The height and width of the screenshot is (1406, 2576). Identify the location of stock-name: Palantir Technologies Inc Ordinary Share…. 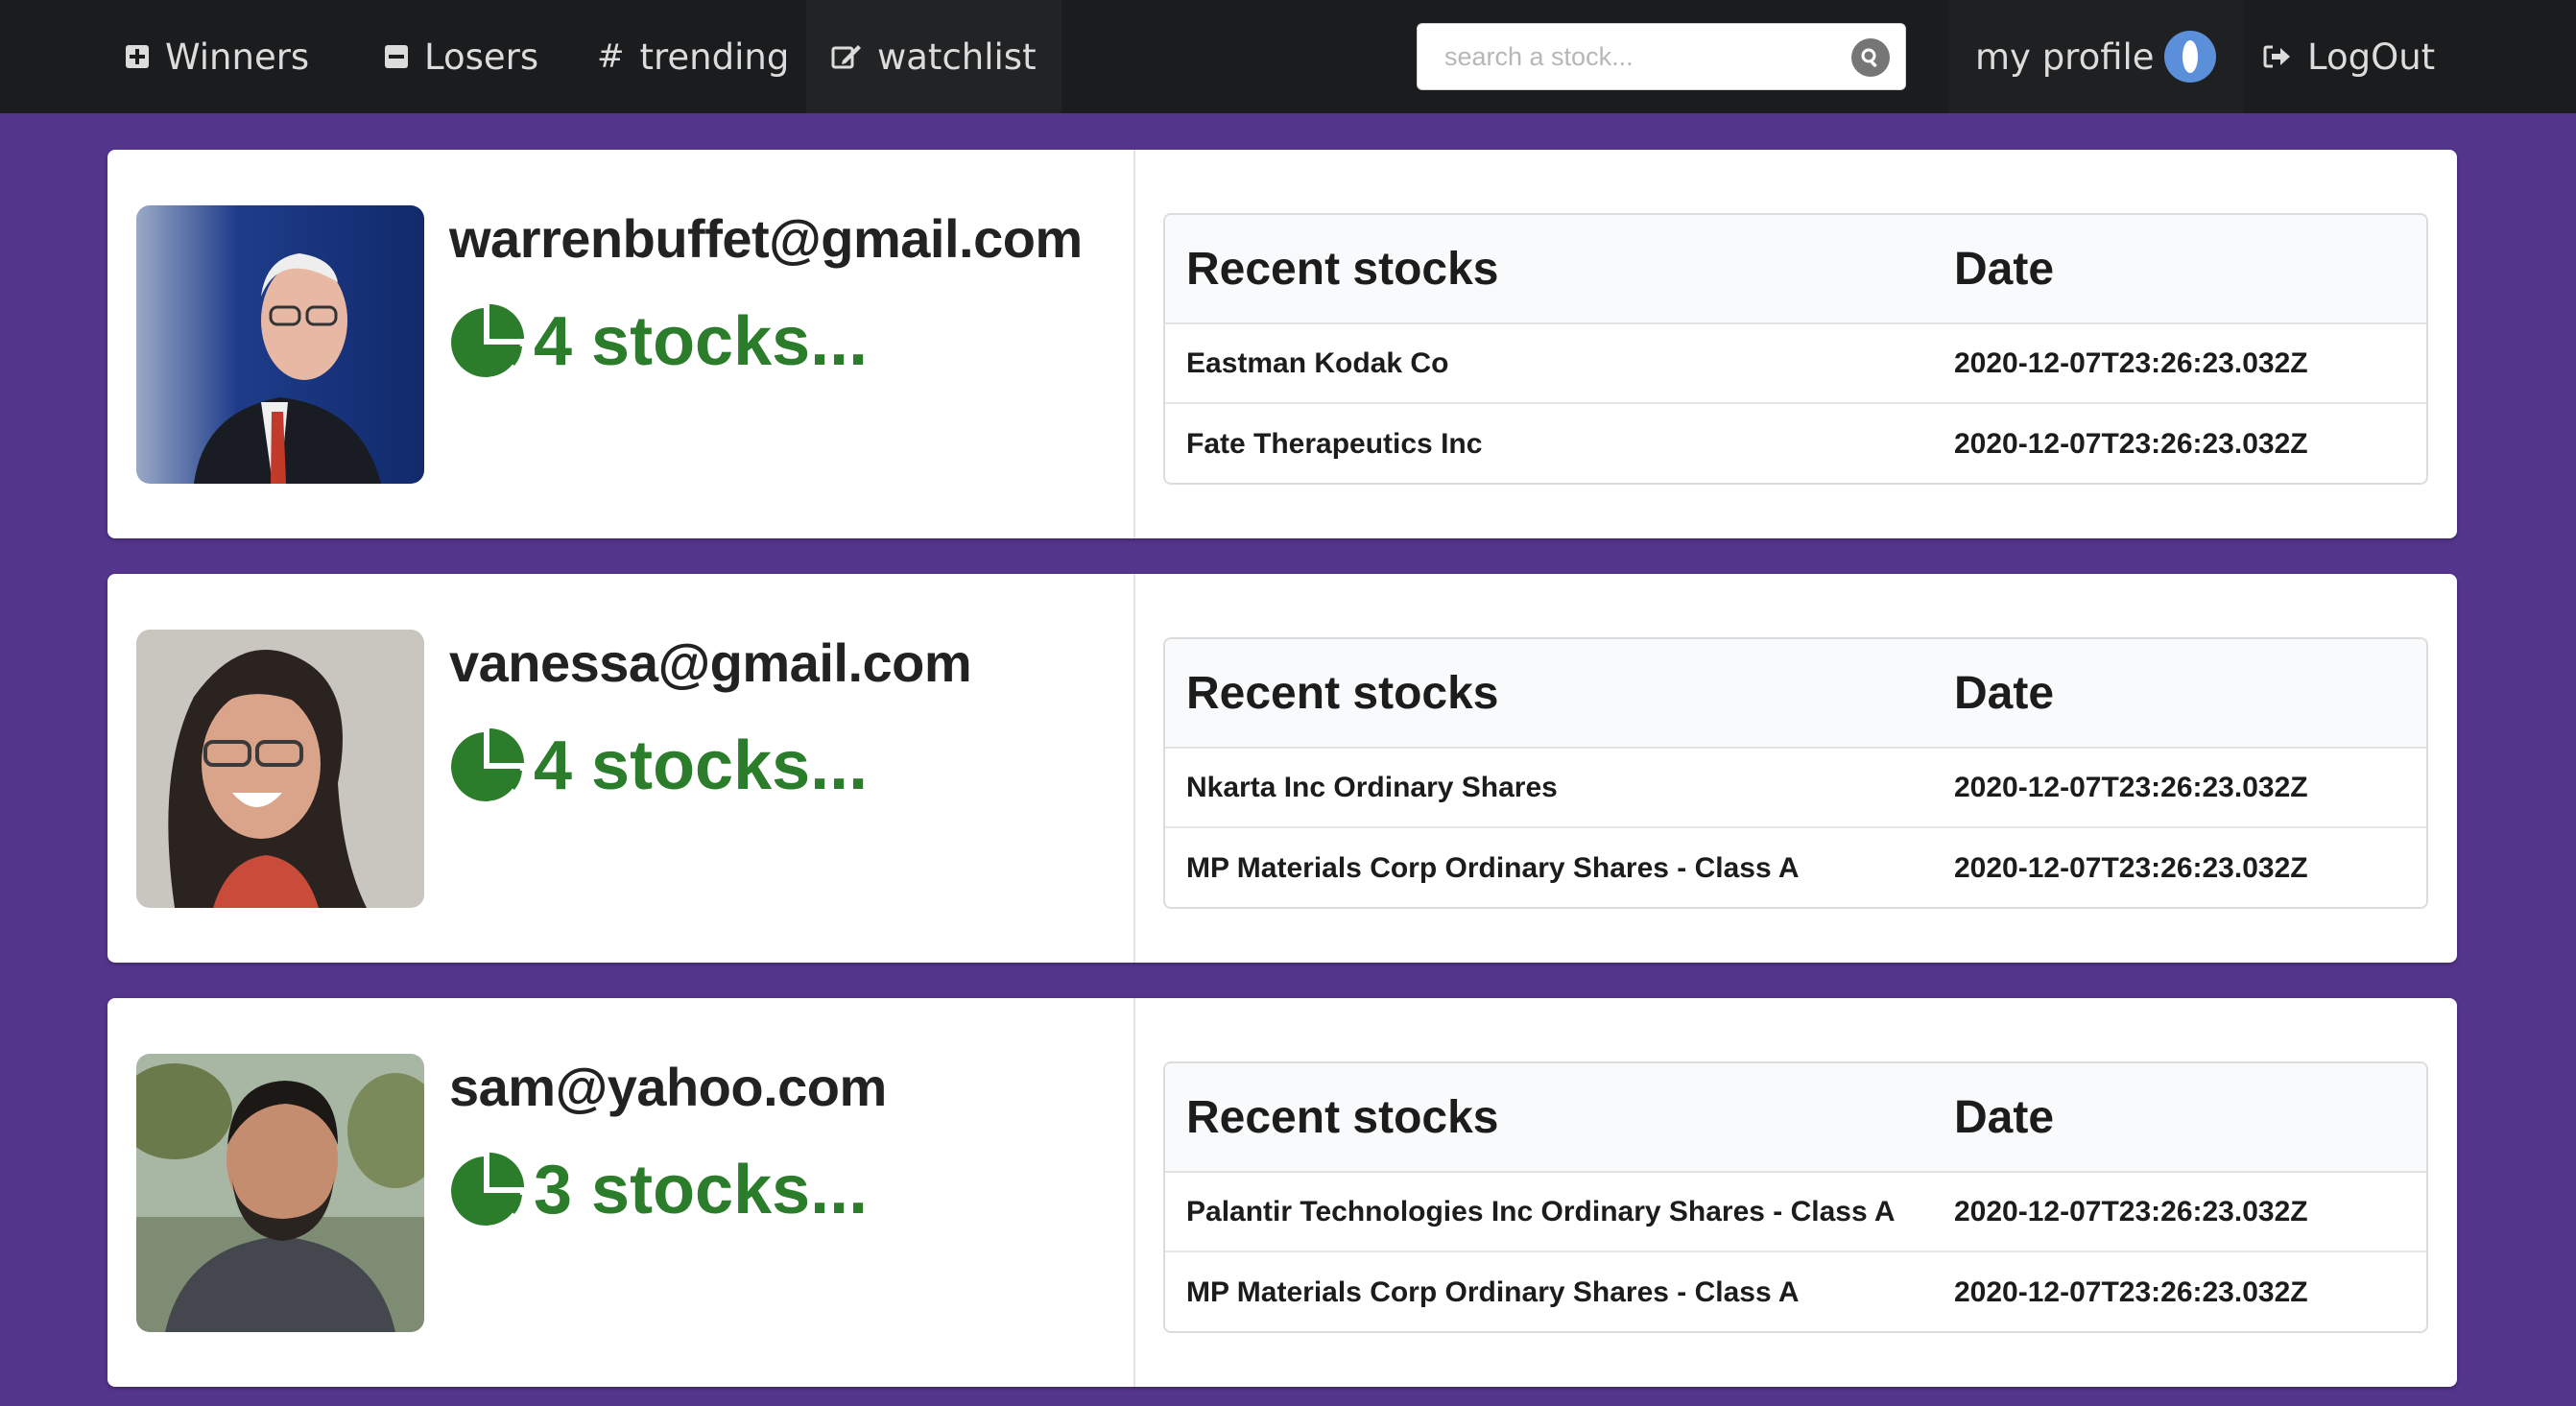
(1541, 1211).